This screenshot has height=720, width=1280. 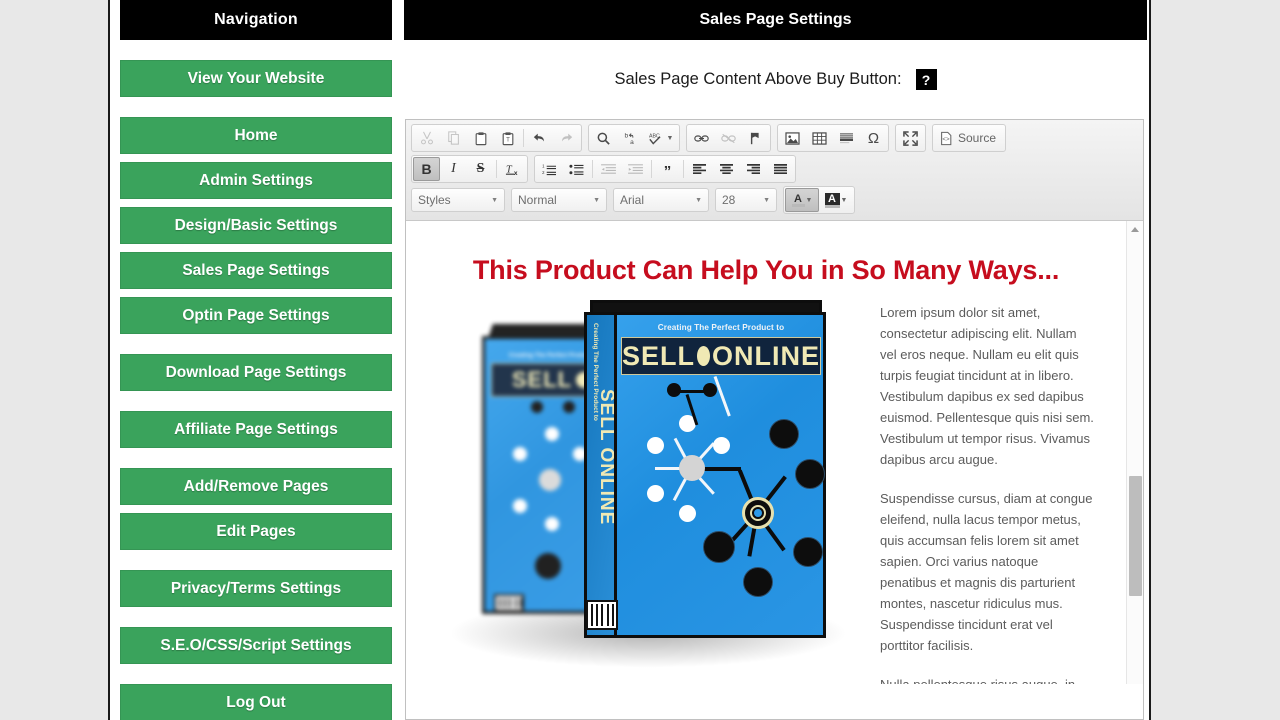 I want to click on sidebar-item-admin-settings: Admin Settings, so click(x=256, y=180).